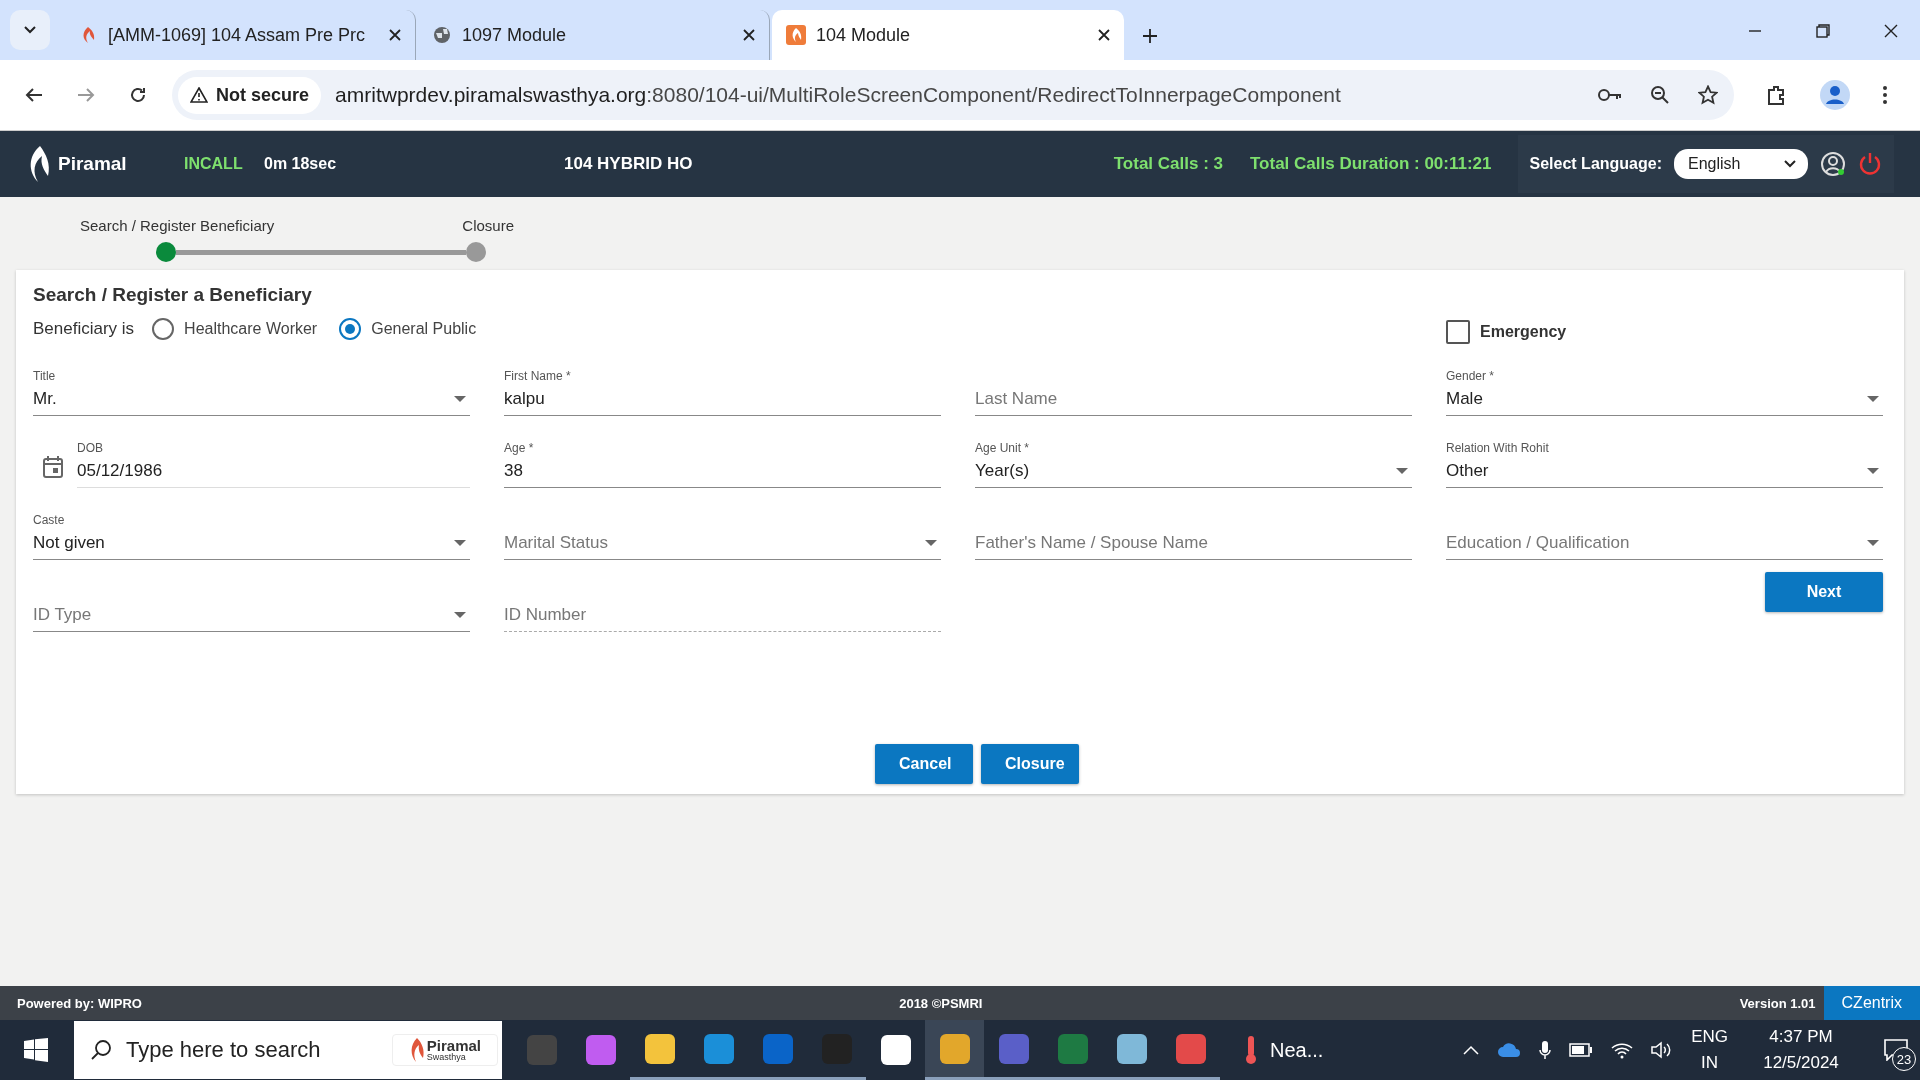 Image resolution: width=1920 pixels, height=1080 pixels. What do you see at coordinates (1610, 95) in the screenshot?
I see `key-icon` at bounding box center [1610, 95].